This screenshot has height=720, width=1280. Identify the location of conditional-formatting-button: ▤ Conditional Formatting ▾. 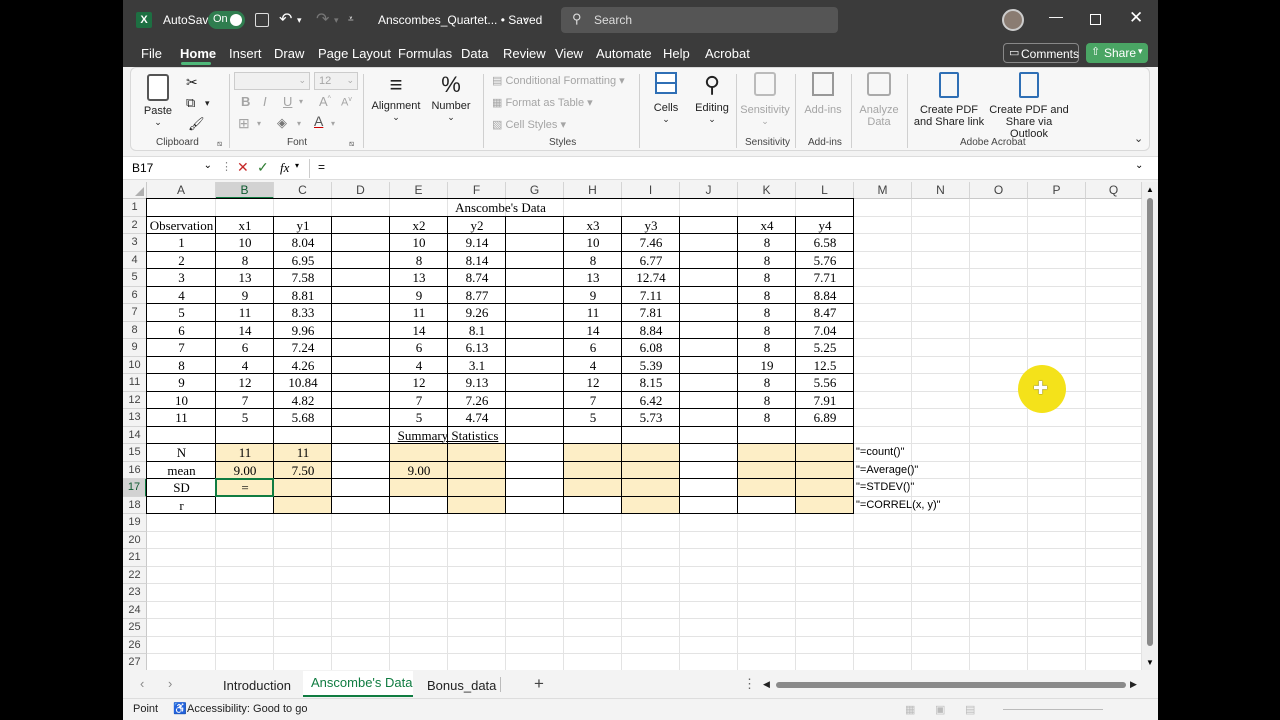
(558, 80).